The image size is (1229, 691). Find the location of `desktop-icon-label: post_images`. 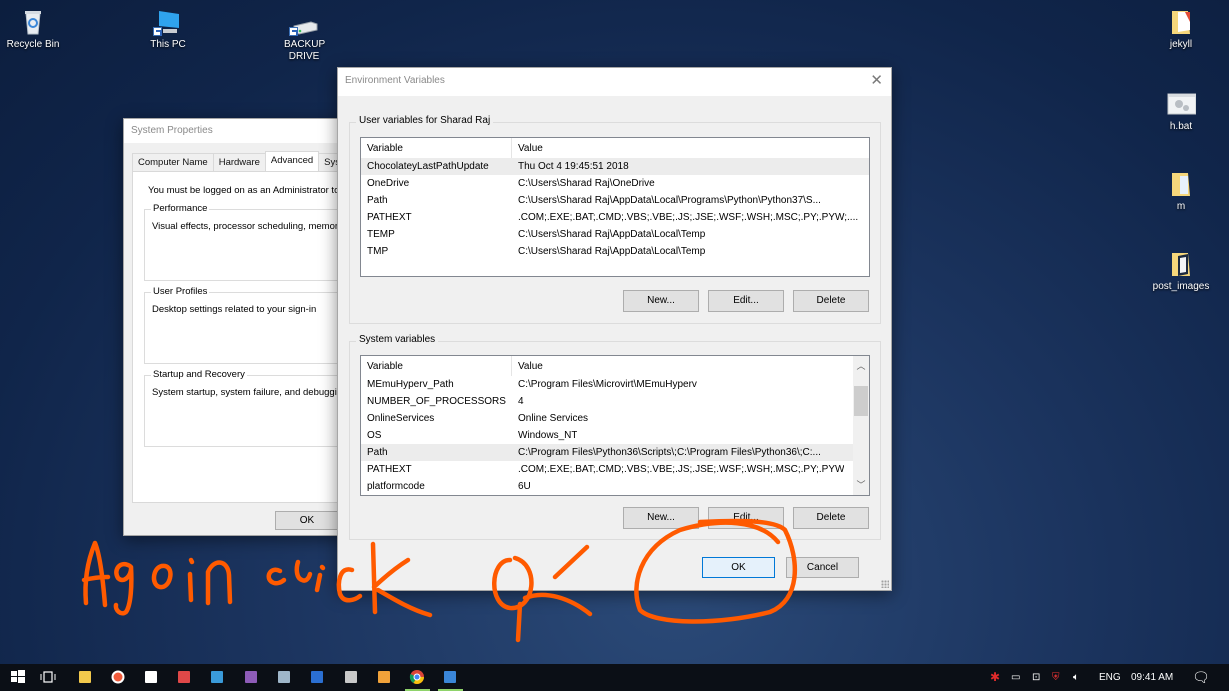

desktop-icon-label: post_images is located at coordinates (1181, 286).